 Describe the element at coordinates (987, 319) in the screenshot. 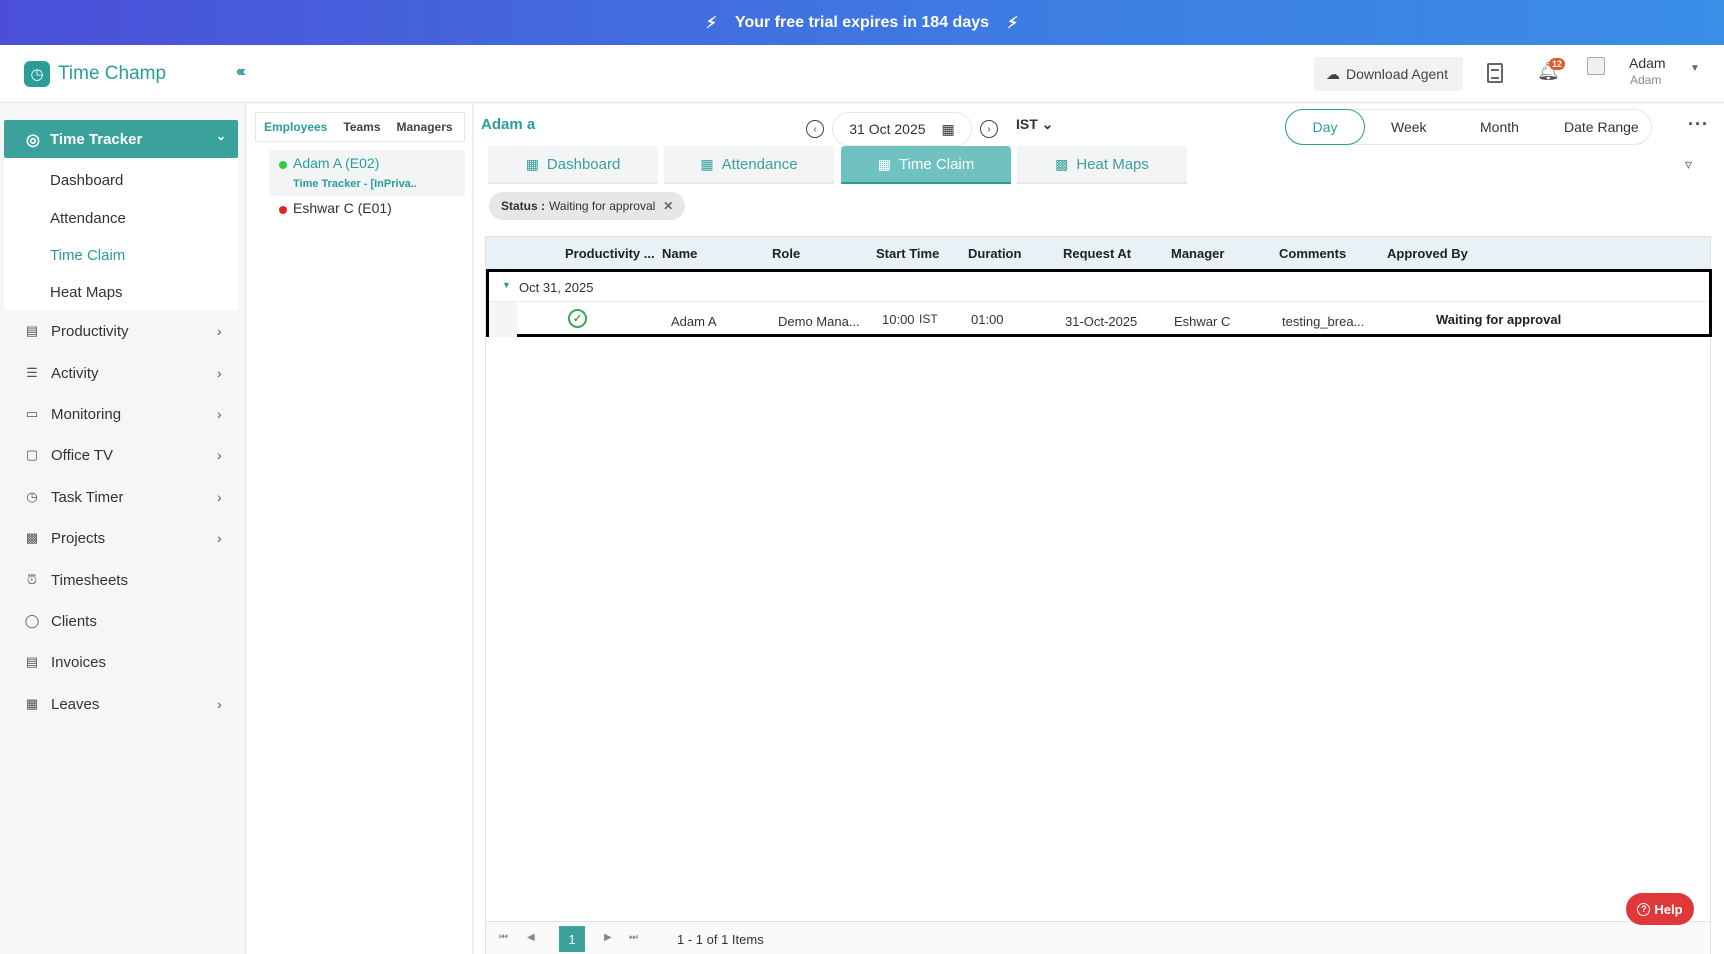

I see `cell-duration: 01:00` at that location.